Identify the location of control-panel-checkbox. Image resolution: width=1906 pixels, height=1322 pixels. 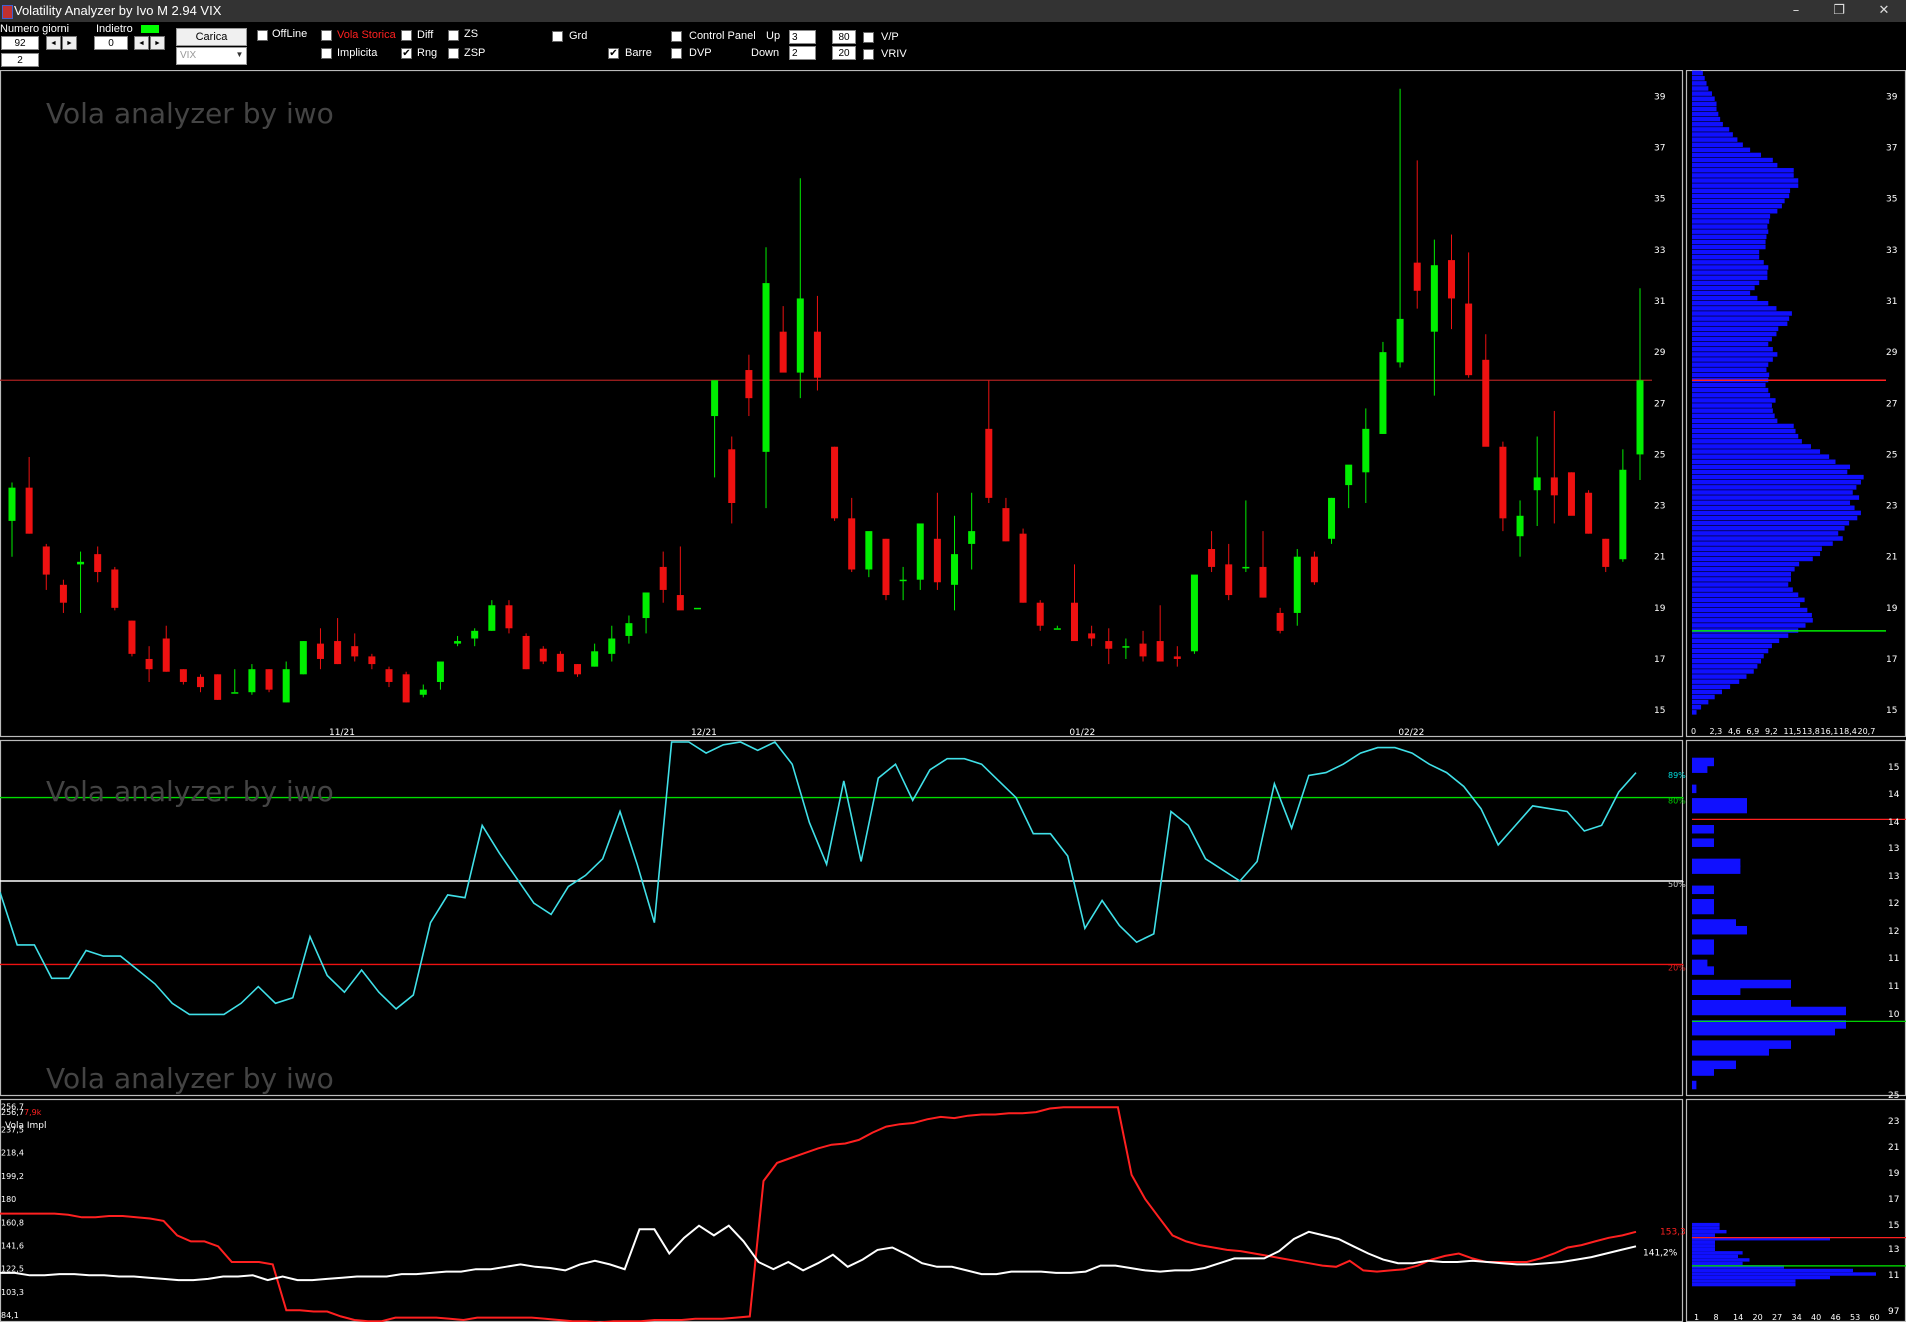
(676, 36).